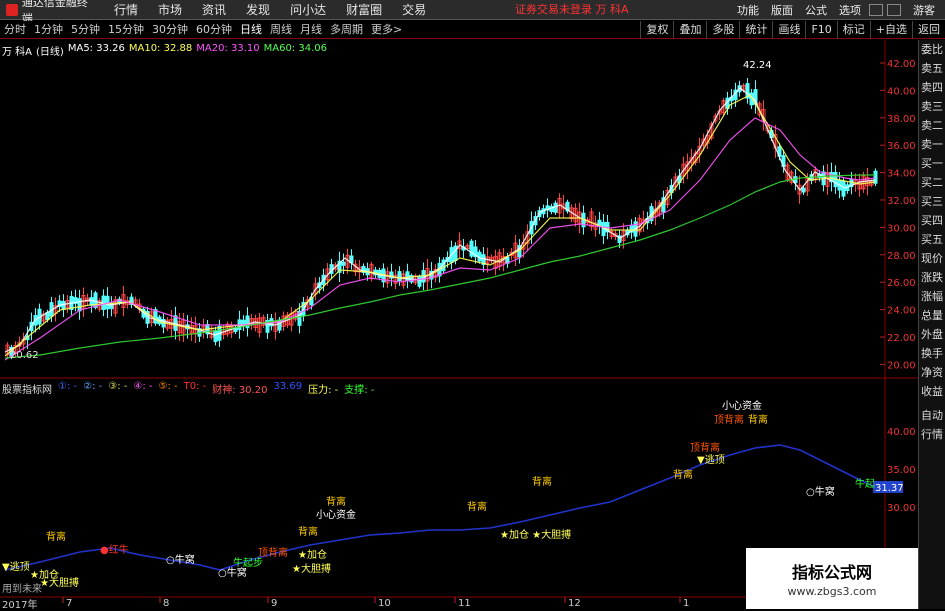 The height and width of the screenshot is (611, 945). Describe the element at coordinates (24, 355) in the screenshot. I see `low-price-label: 20.62` at that location.